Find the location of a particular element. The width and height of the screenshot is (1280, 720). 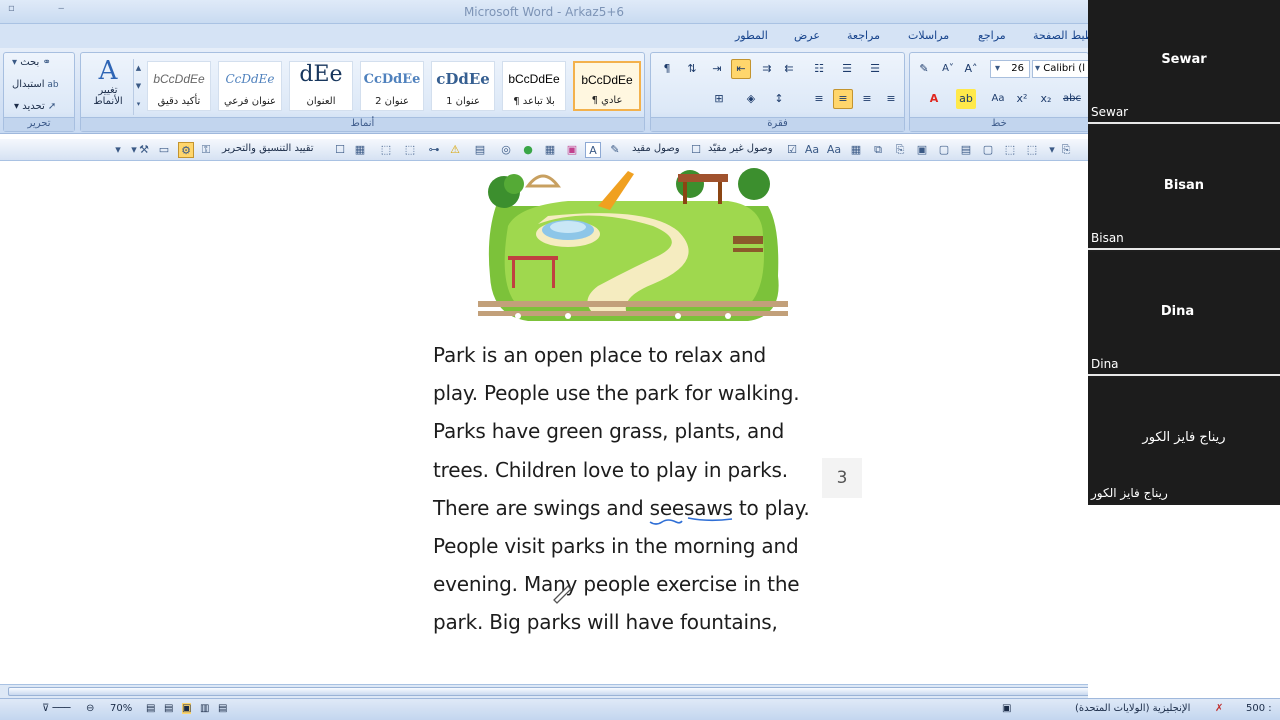

lock-icon: ⚿ is located at coordinates (206, 150).